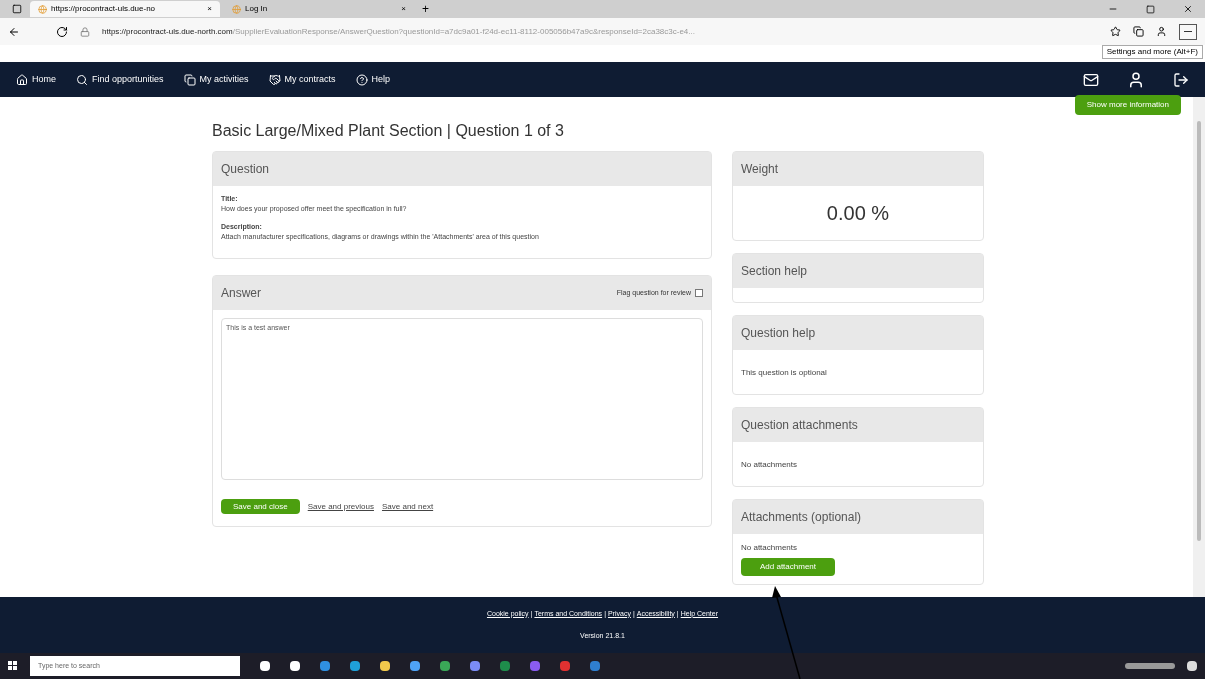  I want to click on tab-title: https://procontract-uls.due-no, so click(104, 9).